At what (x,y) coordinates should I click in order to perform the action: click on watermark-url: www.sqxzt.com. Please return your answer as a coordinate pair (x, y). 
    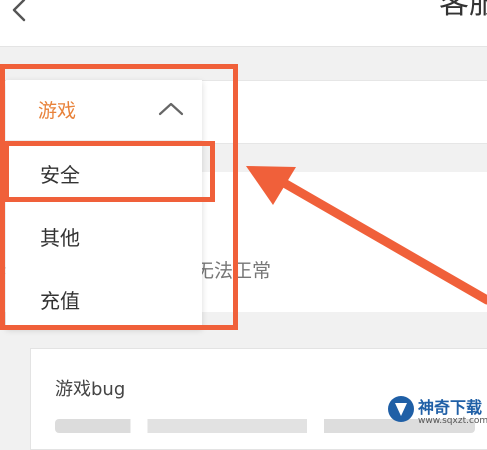
    Looking at the image, I should click on (452, 421).